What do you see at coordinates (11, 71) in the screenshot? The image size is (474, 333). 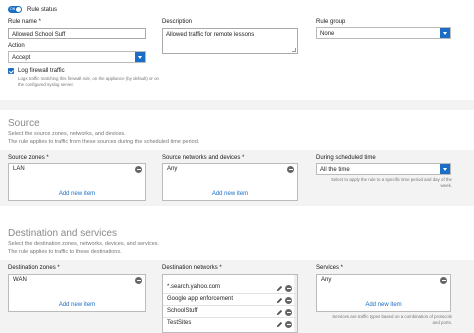 I see `log-traffic-checkbox` at bounding box center [11, 71].